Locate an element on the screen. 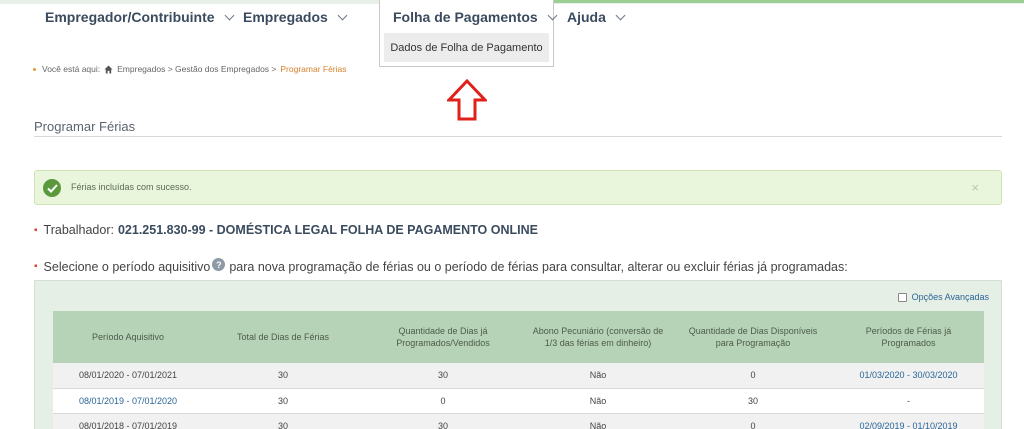 This screenshot has height=429, width=1024. col-header-periodos-programados: Períodos de Férias já Programados is located at coordinates (908, 337).